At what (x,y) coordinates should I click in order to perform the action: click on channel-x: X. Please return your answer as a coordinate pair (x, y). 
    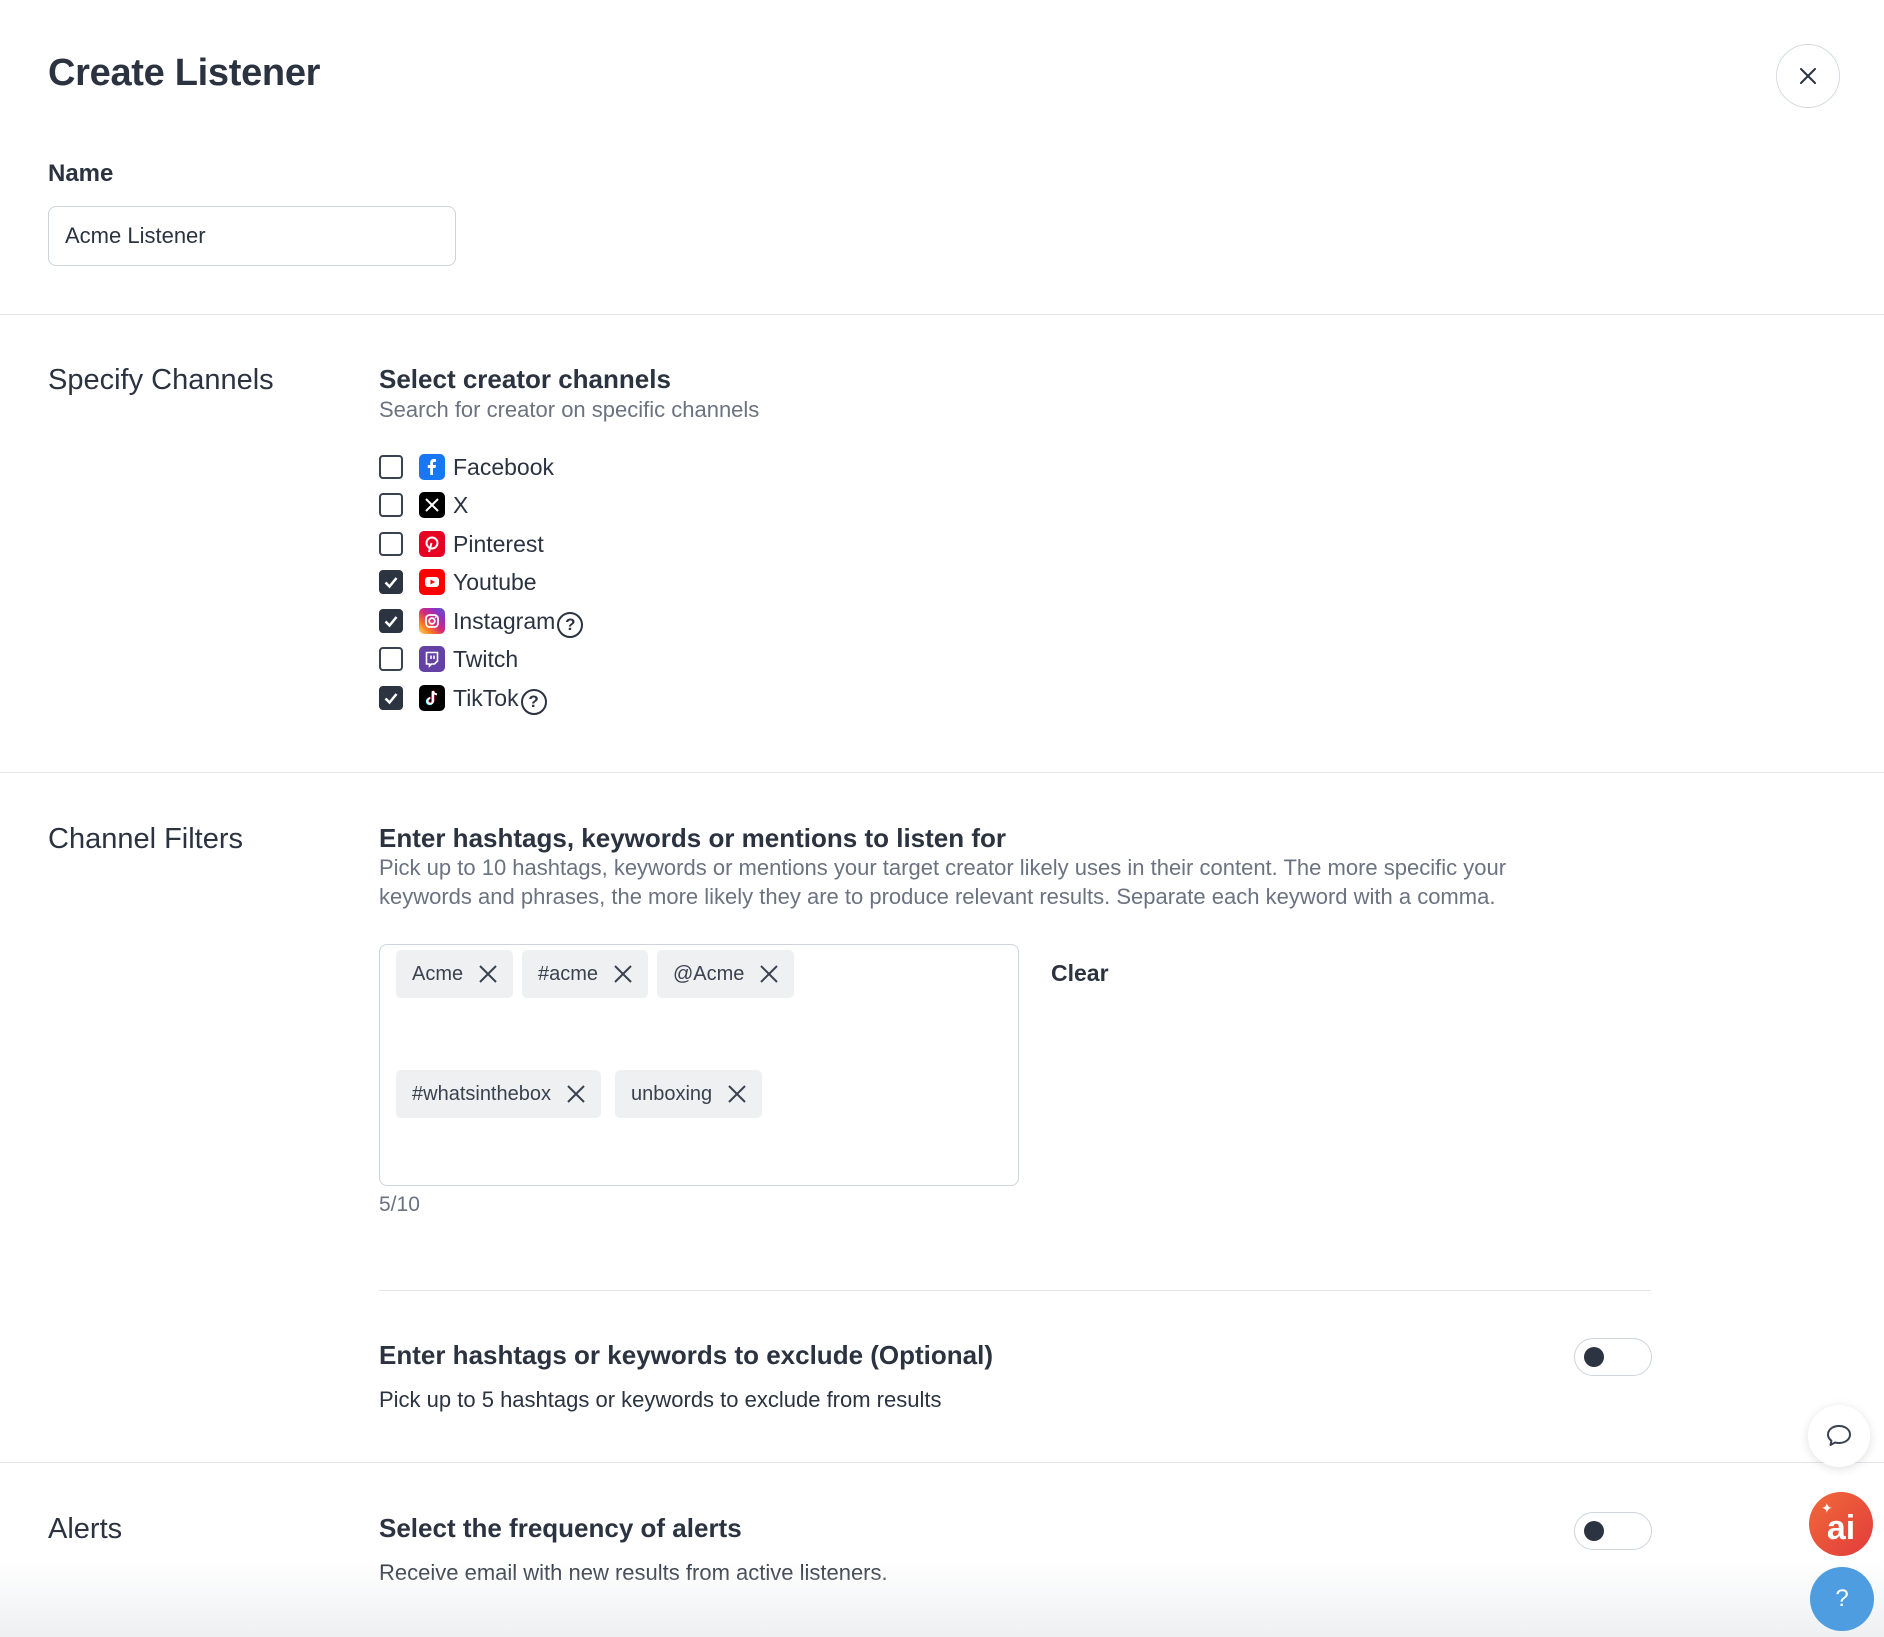
    Looking at the image, I should click on (423, 505).